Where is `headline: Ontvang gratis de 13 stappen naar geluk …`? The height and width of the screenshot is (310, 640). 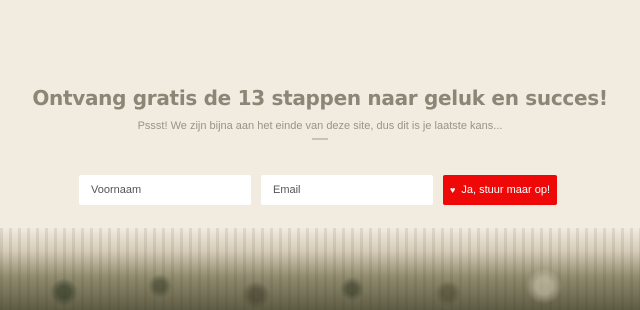
headline: Ontvang gratis de 13 stappen naar geluk … is located at coordinates (320, 98).